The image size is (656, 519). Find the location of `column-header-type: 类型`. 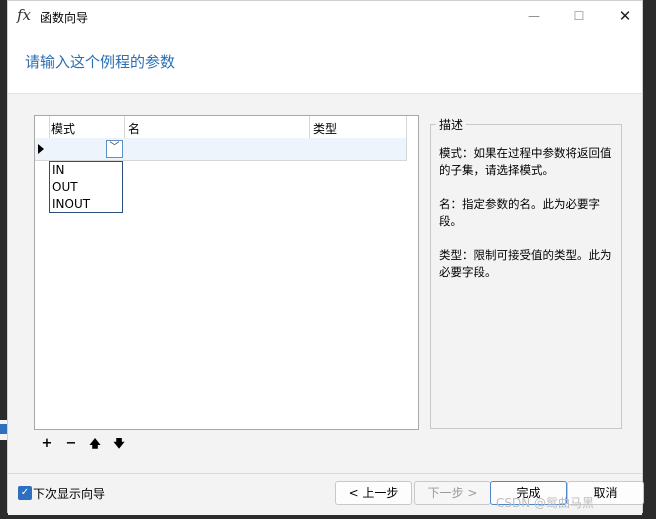

column-header-type: 类型 is located at coordinates (325, 128).